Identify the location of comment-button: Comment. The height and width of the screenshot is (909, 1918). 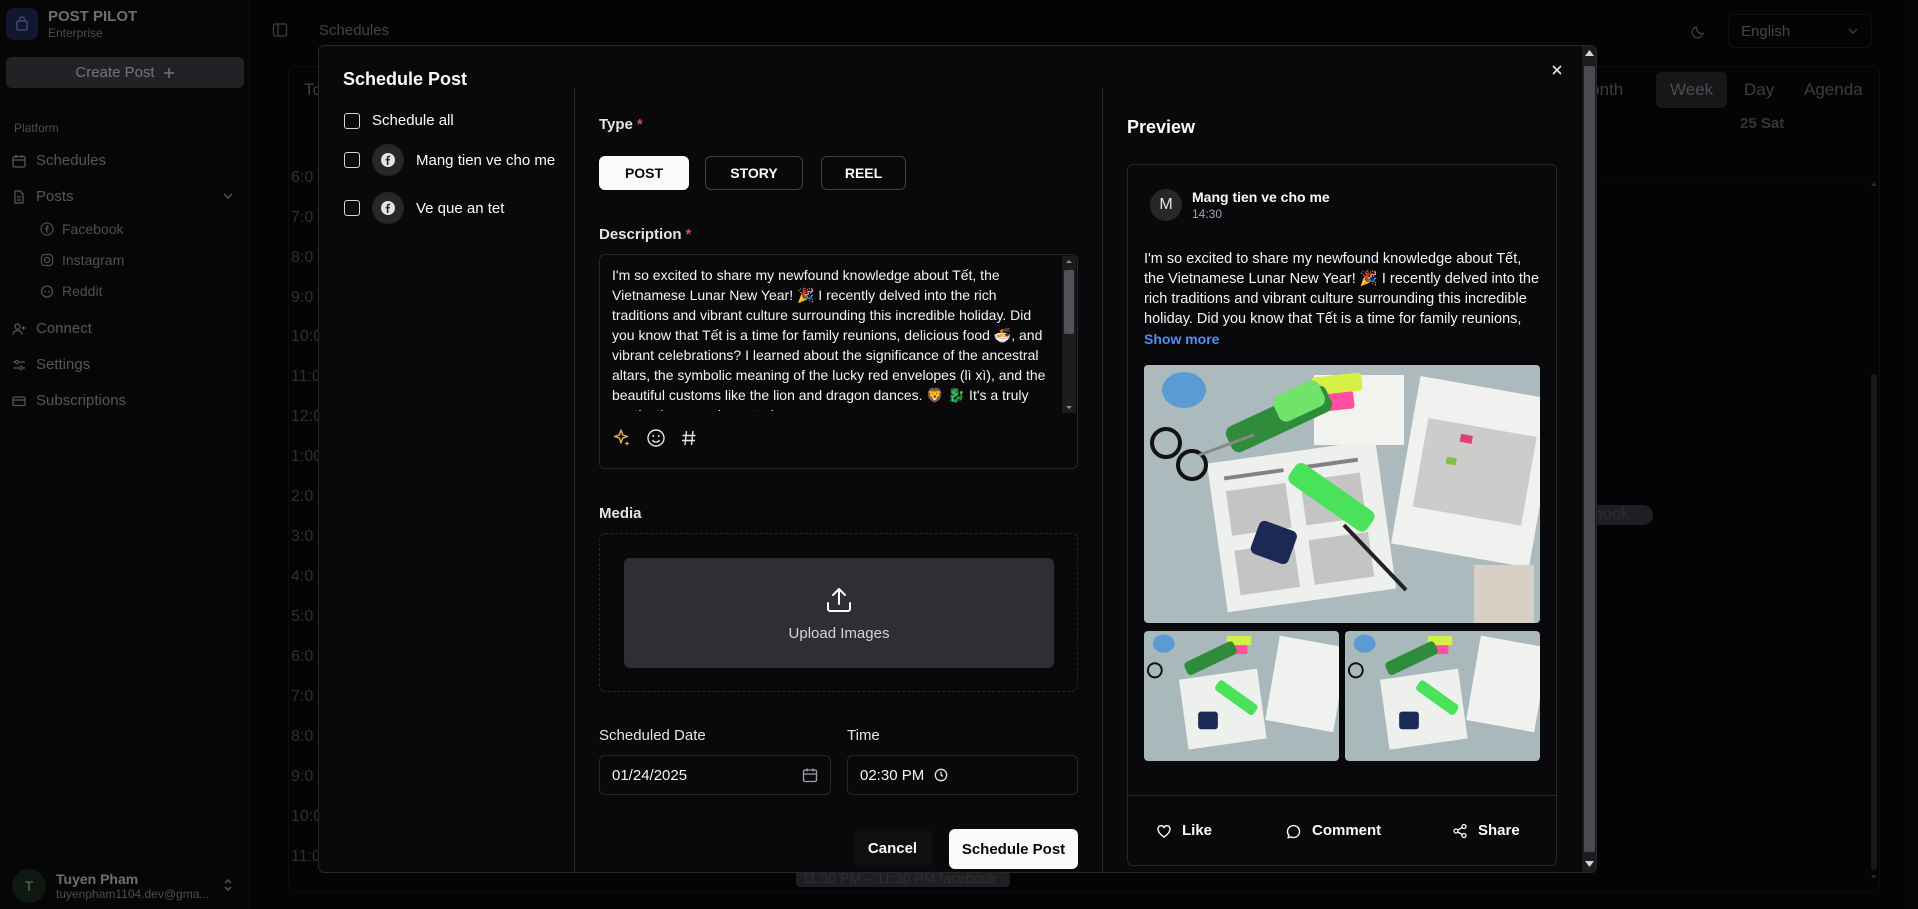
(1333, 830).